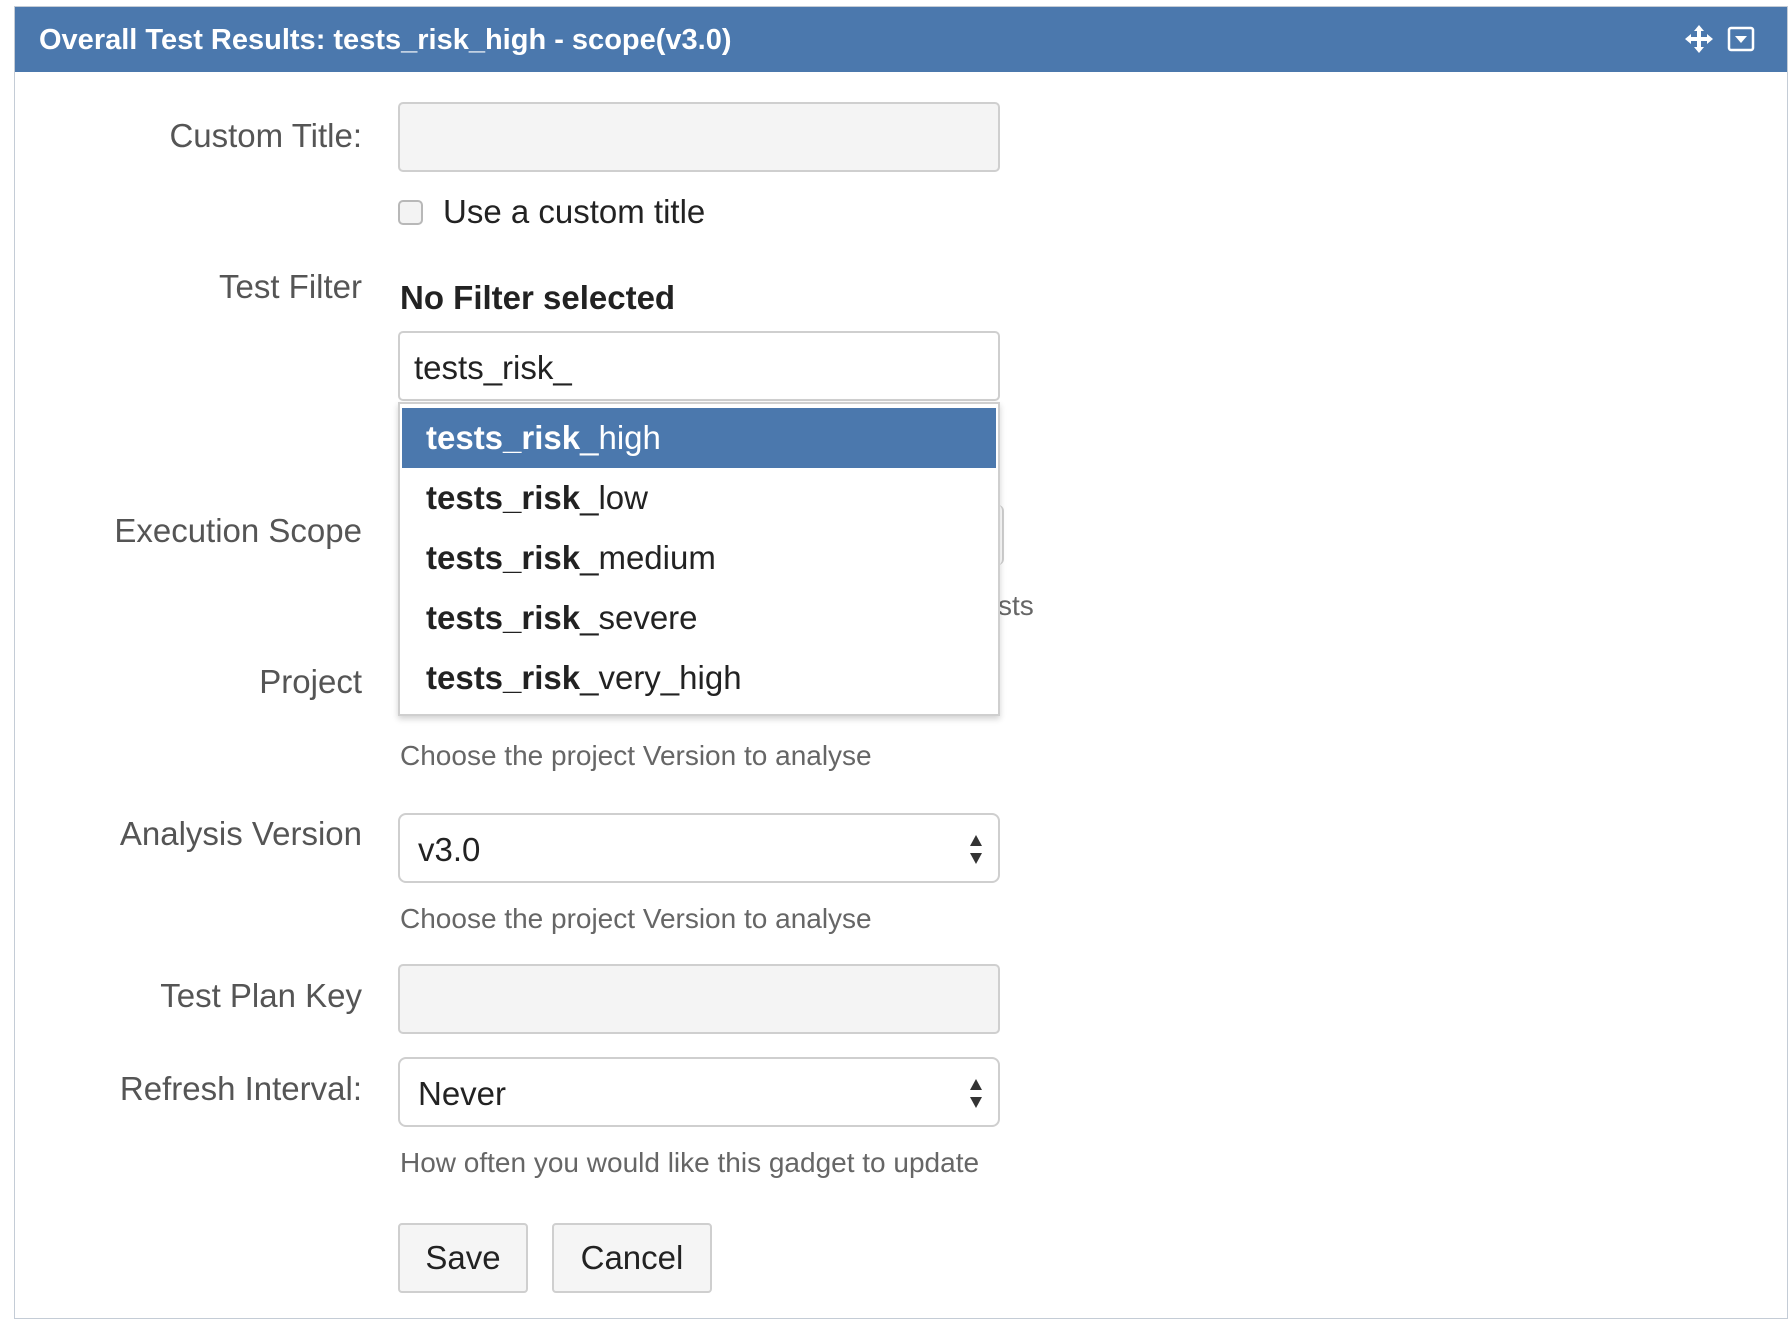  Describe the element at coordinates (449, 849) in the screenshot. I see `analysis-version-value: v3.0` at that location.